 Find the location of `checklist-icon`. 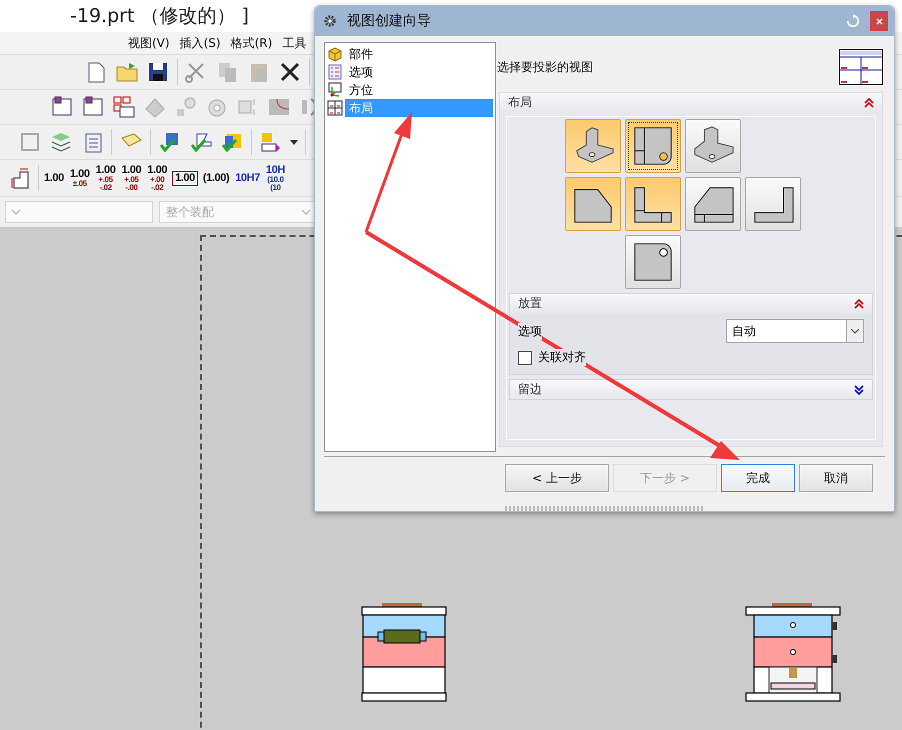

checklist-icon is located at coordinates (335, 72).